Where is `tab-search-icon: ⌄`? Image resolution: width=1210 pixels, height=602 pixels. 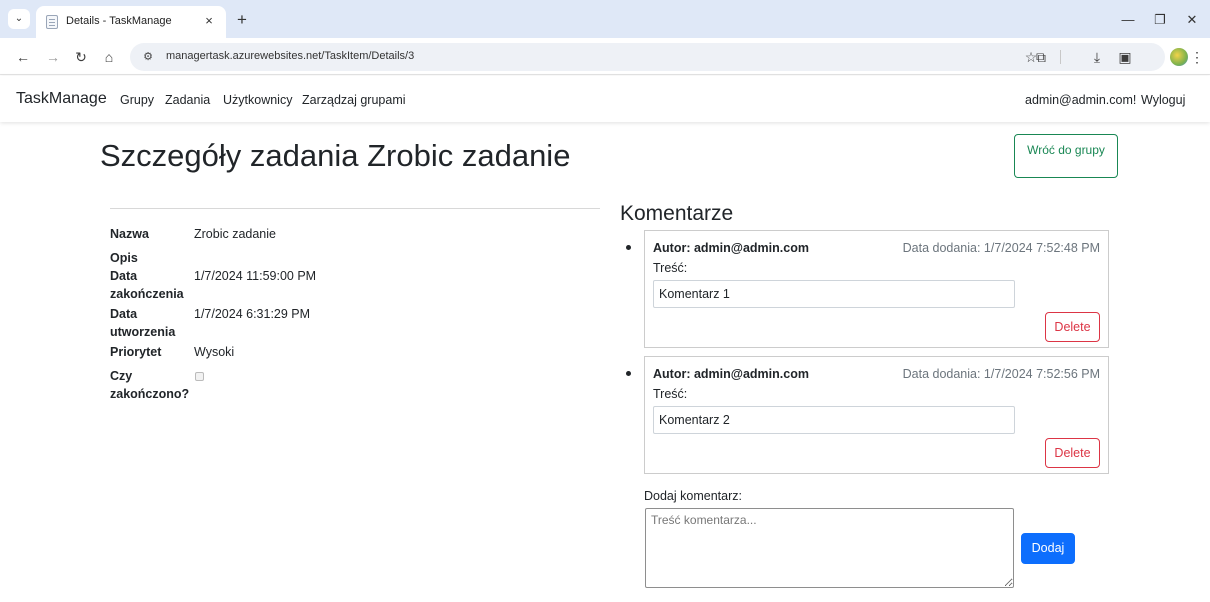
tab-search-icon: ⌄ is located at coordinates (19, 19).